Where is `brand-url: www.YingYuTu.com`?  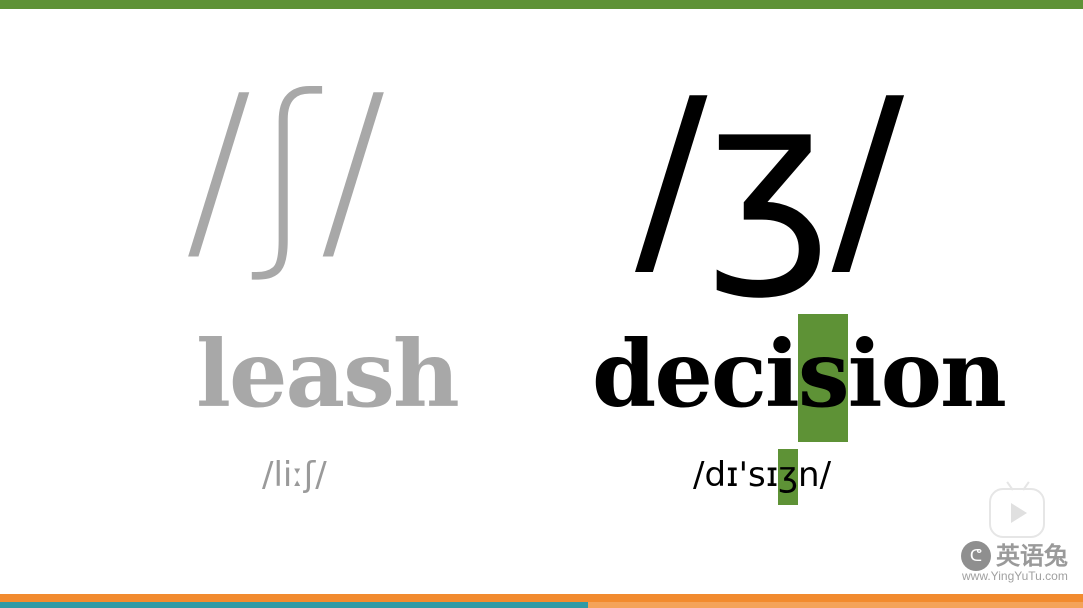
brand-url: www.YingYuTu.com is located at coordinates (1015, 576).